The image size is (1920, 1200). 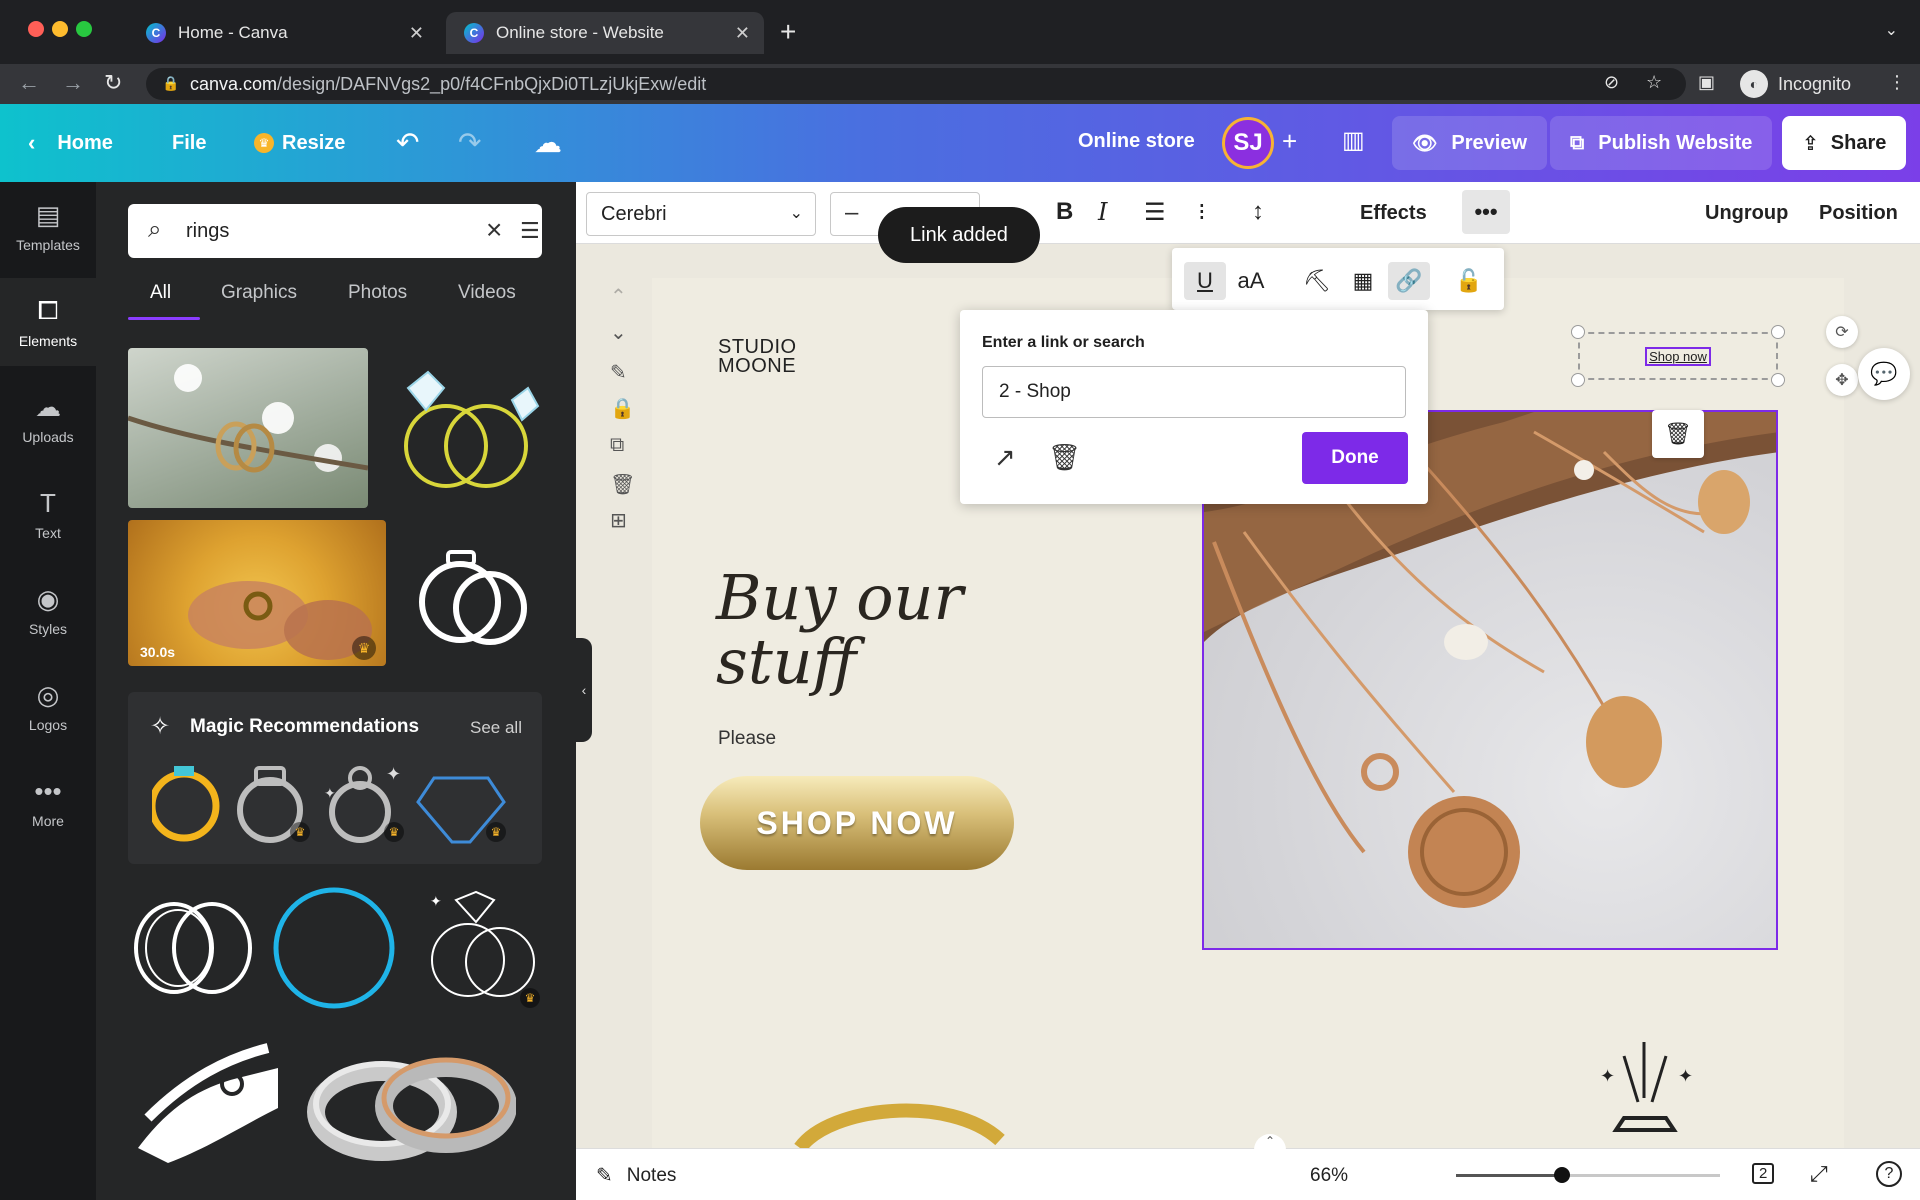 I want to click on page-count-badge: 2, so click(x=1763, y=1173).